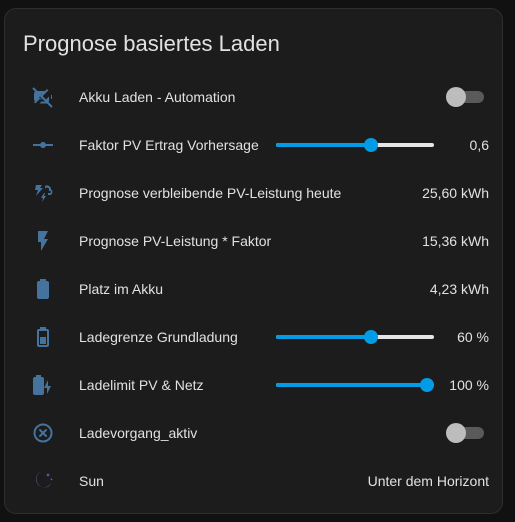 This screenshot has height=522, width=515. Describe the element at coordinates (151, 43) in the screenshot. I see `card-title: Prognose basiertes Laden` at that location.